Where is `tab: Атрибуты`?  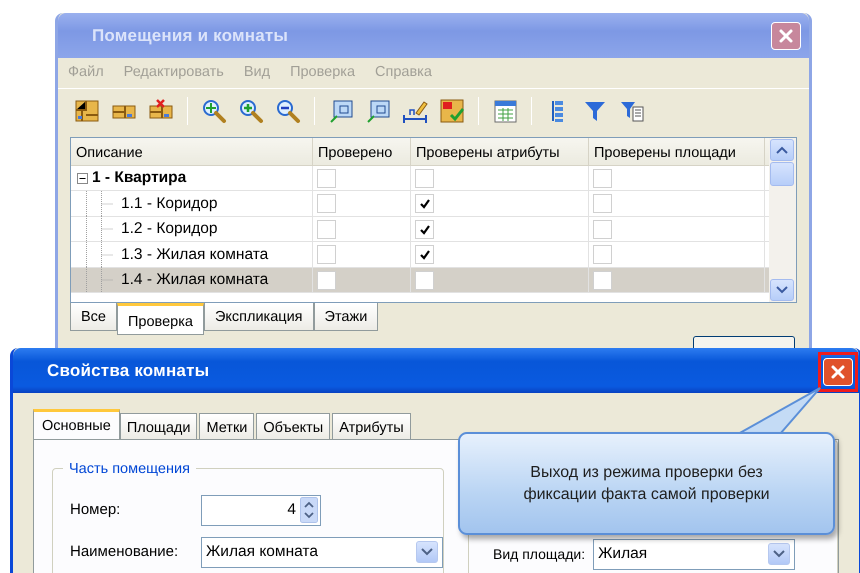 tab: Атрибуты is located at coordinates (371, 426).